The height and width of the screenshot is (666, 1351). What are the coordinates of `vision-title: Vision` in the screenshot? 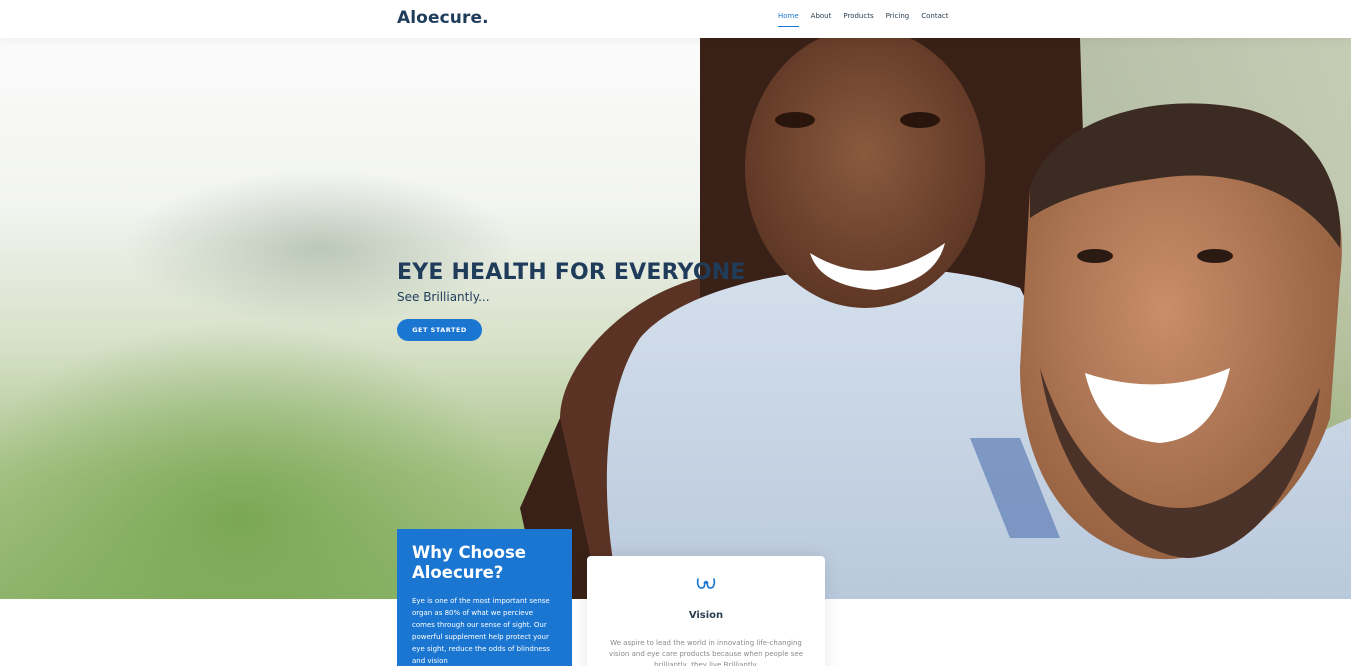 It's located at (706, 615).